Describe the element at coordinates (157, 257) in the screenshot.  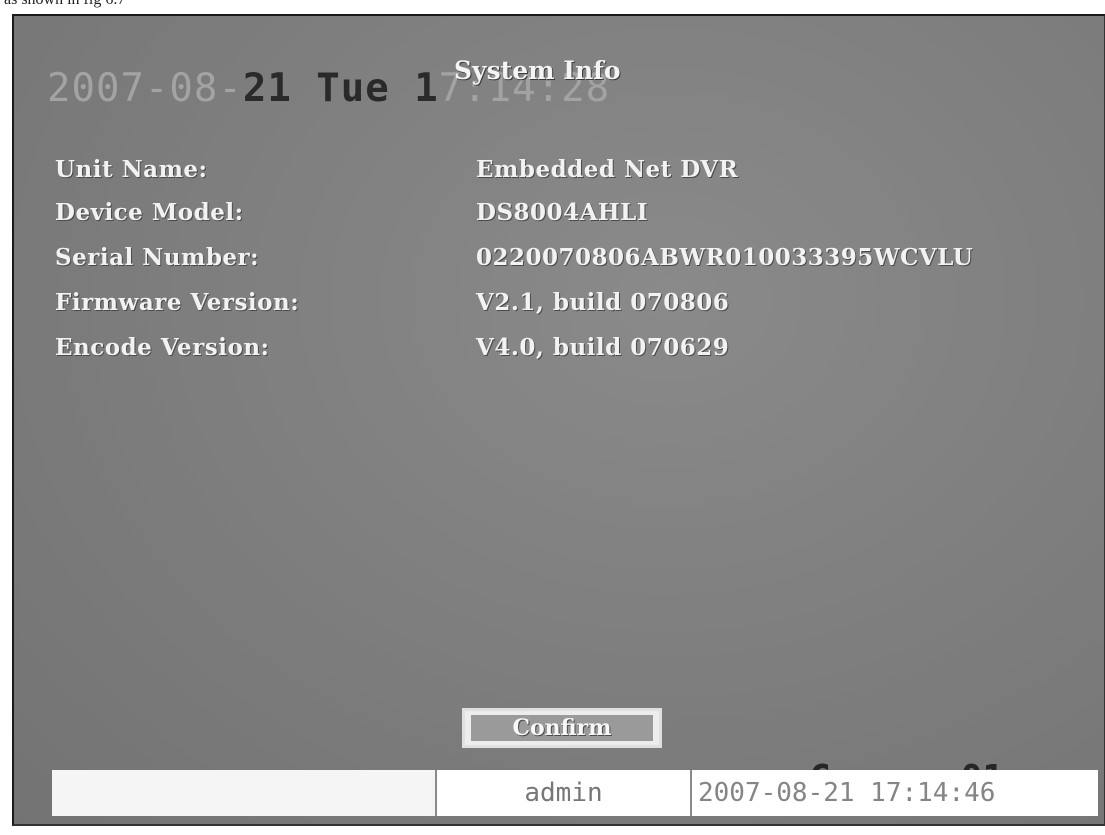
I see `serial-number-label: Serial Number:` at that location.